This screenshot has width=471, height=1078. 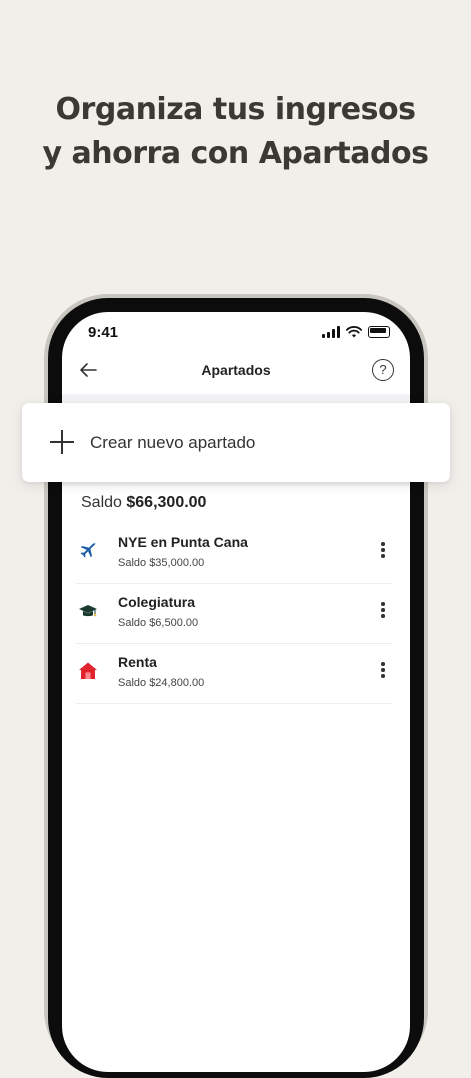 What do you see at coordinates (379, 332) in the screenshot?
I see `battery-icon` at bounding box center [379, 332].